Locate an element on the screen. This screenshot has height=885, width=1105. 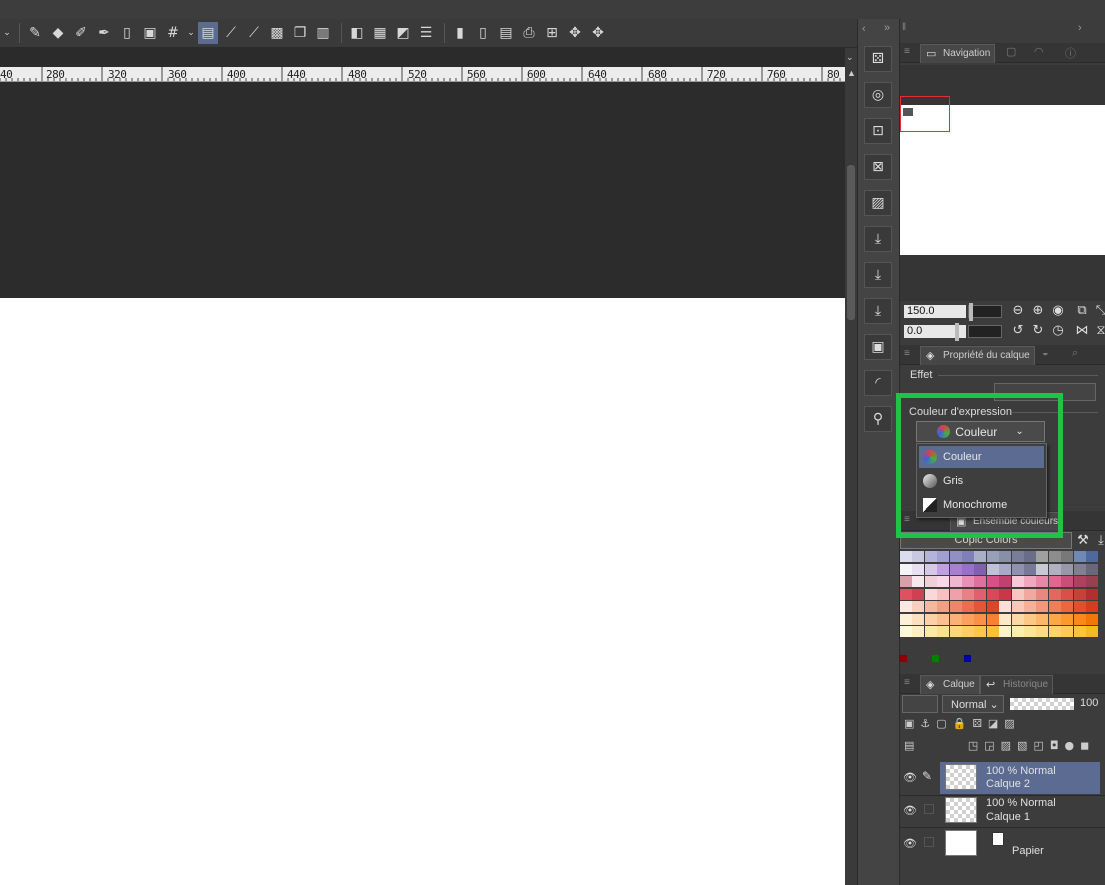
layer-name: Calque 2 is located at coordinates (1008, 784).